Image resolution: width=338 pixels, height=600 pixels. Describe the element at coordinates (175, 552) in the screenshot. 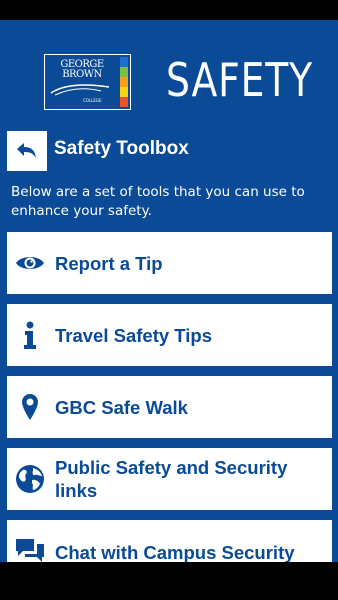

I see `tool-label: Chat with Campus Security` at that location.